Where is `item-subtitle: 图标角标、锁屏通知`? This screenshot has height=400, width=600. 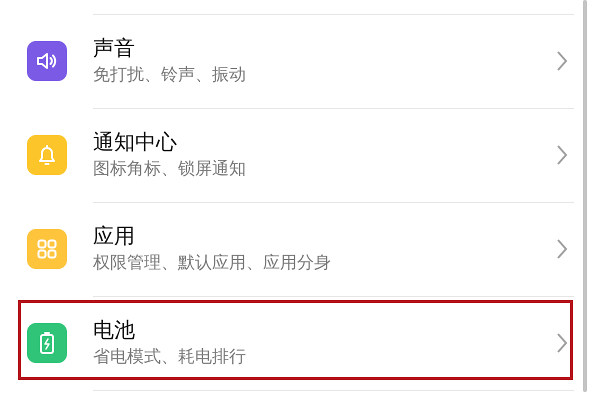
item-subtitle: 图标角标、锁屏通知 is located at coordinates (169, 169).